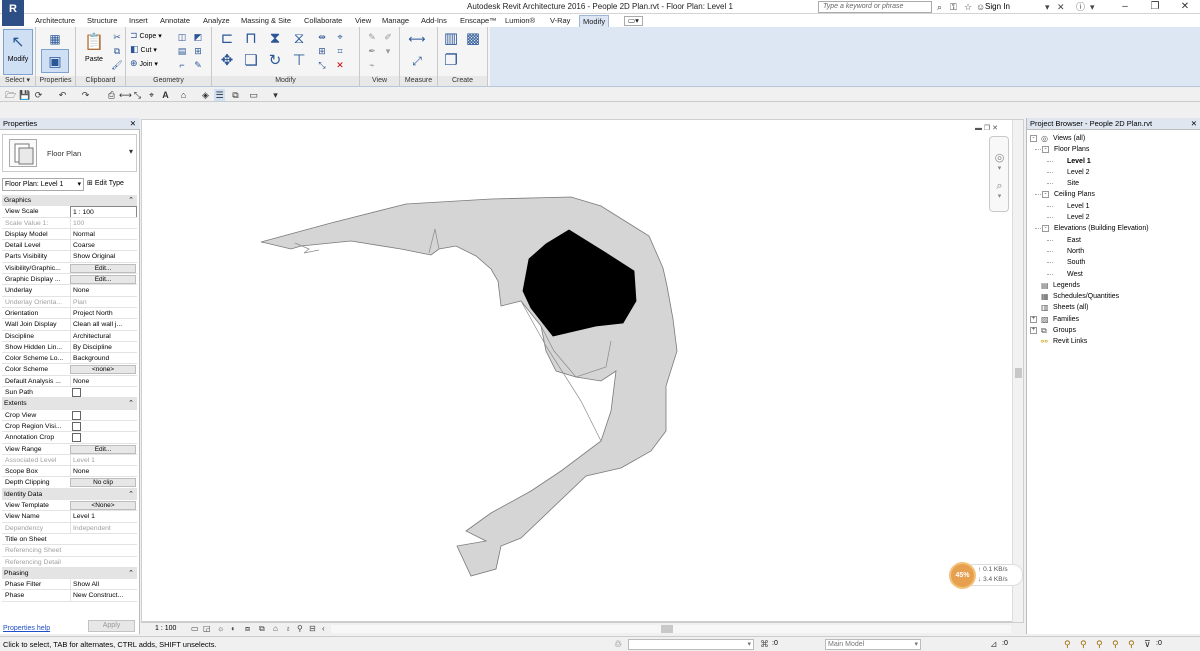 The height and width of the screenshot is (651, 1200). I want to click on detail-level-icon: ▭, so click(195, 628).